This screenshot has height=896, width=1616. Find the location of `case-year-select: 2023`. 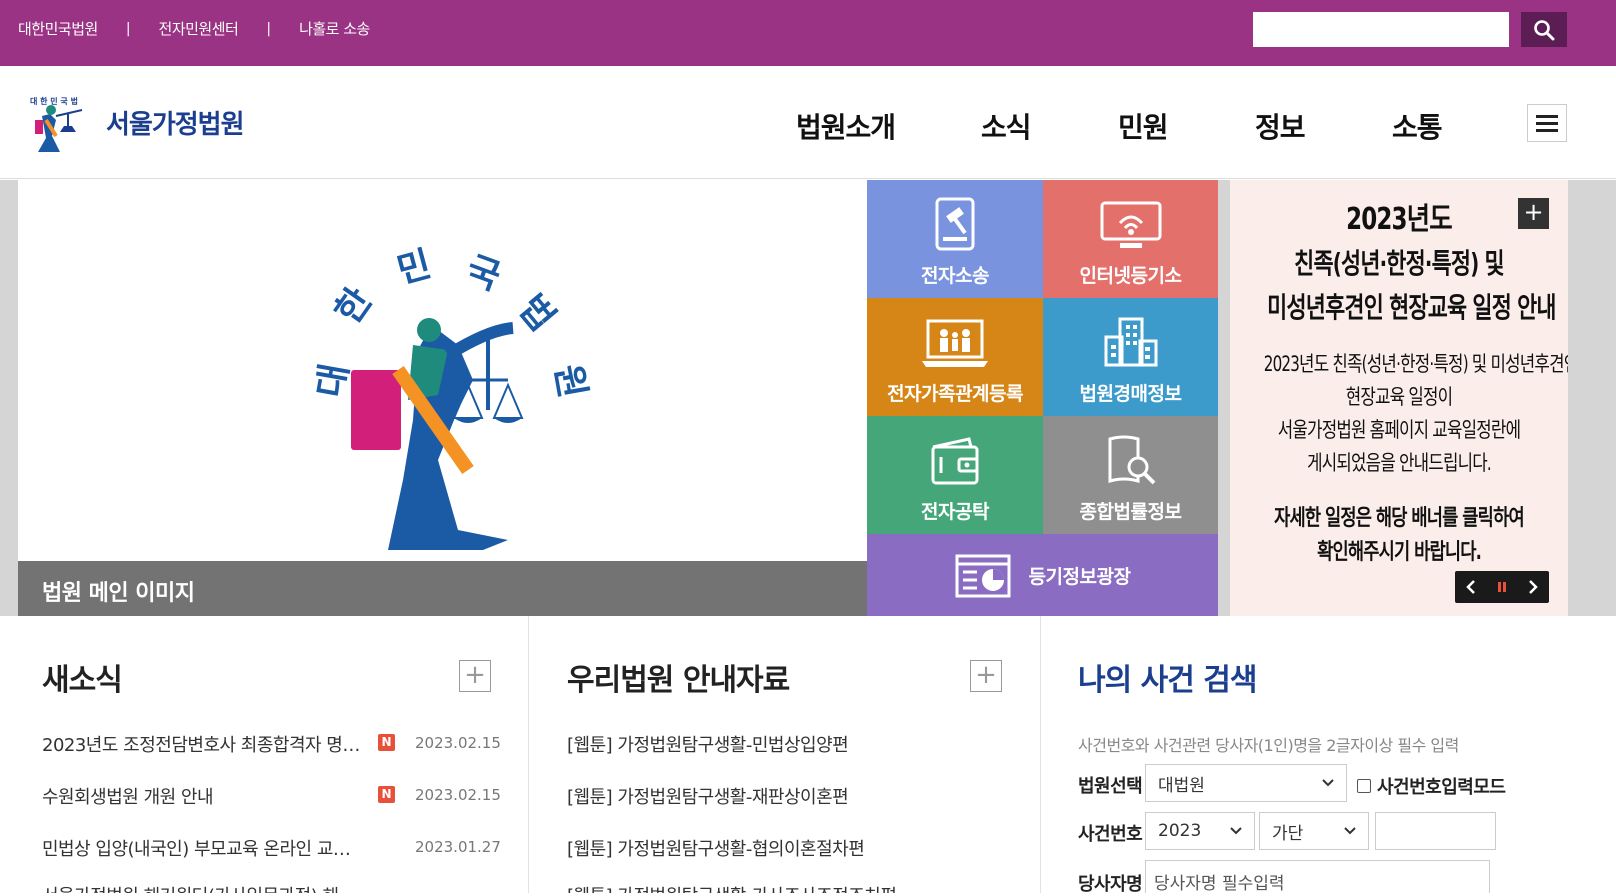

case-year-select: 2023 is located at coordinates (1200, 831).